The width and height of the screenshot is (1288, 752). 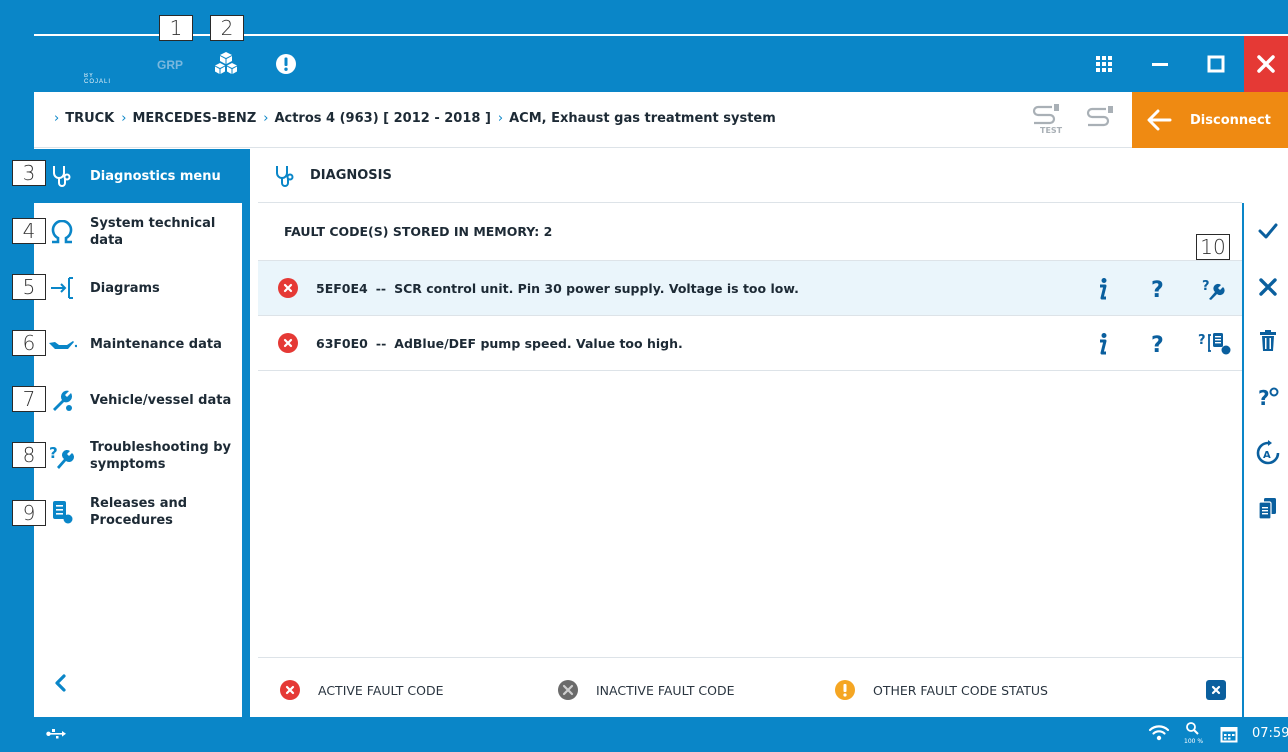 What do you see at coordinates (1213, 247) in the screenshot?
I see `callout-10: 10` at bounding box center [1213, 247].